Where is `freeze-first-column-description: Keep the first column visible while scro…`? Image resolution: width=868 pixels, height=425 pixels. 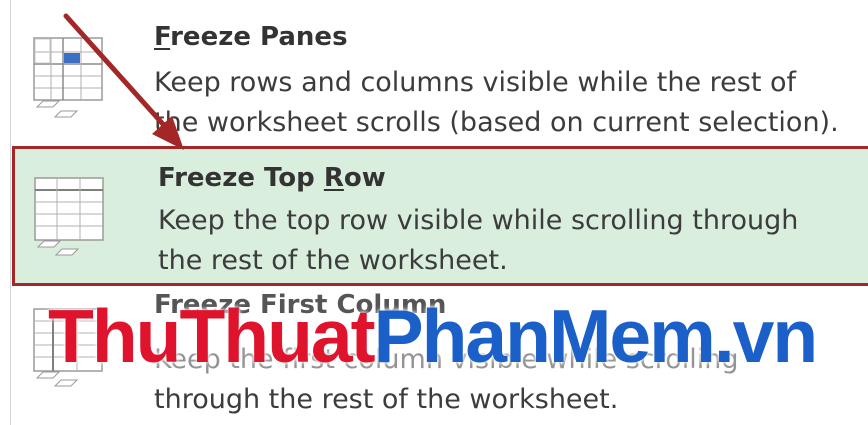
freeze-first-column-description: Keep the first column visible while scro… is located at coordinates (446, 380).